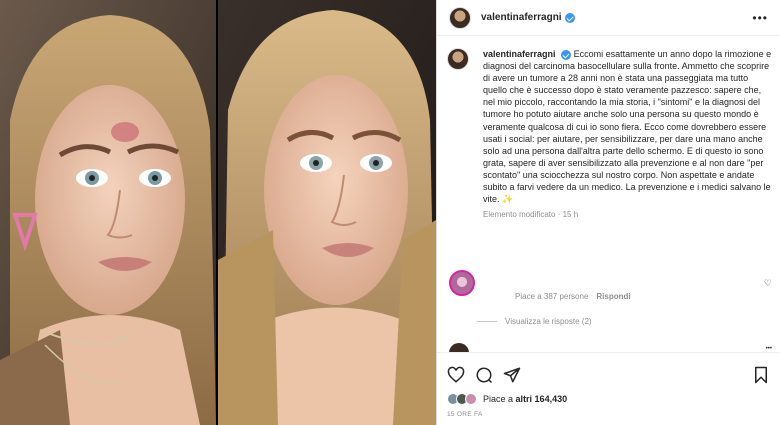 This screenshot has height=425, width=780. What do you see at coordinates (462, 399) in the screenshot?
I see `liker-avatars` at bounding box center [462, 399].